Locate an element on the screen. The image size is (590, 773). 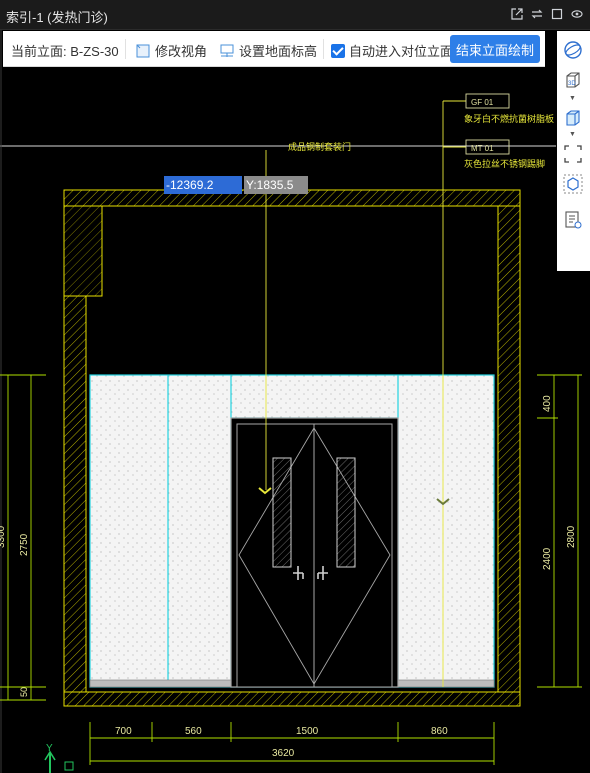
dim-right-1: 400 is located at coordinates (547, 403).